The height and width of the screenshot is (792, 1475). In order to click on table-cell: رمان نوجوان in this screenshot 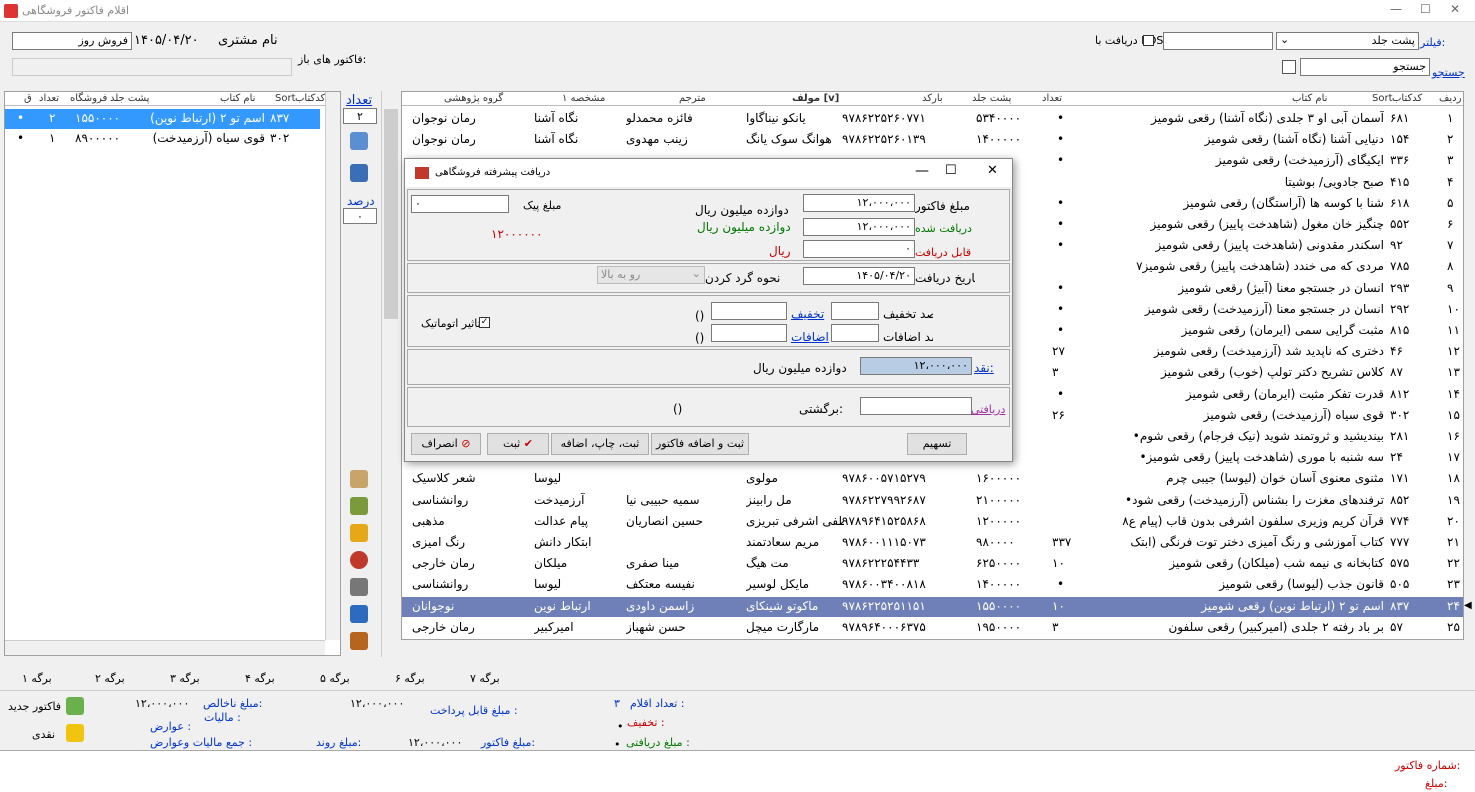, I will do `click(444, 118)`.